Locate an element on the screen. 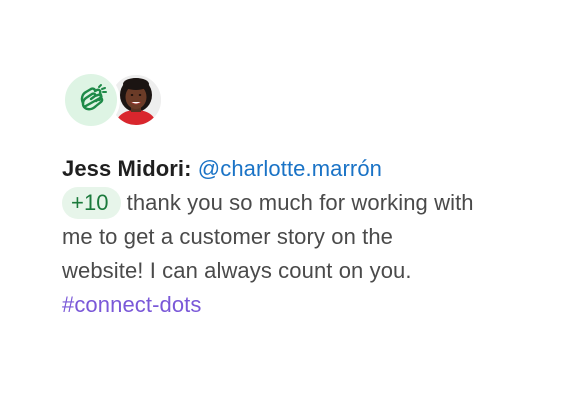 This screenshot has width=576, height=401. message-text-2: me to get a customer story on the is located at coordinates (228, 236).